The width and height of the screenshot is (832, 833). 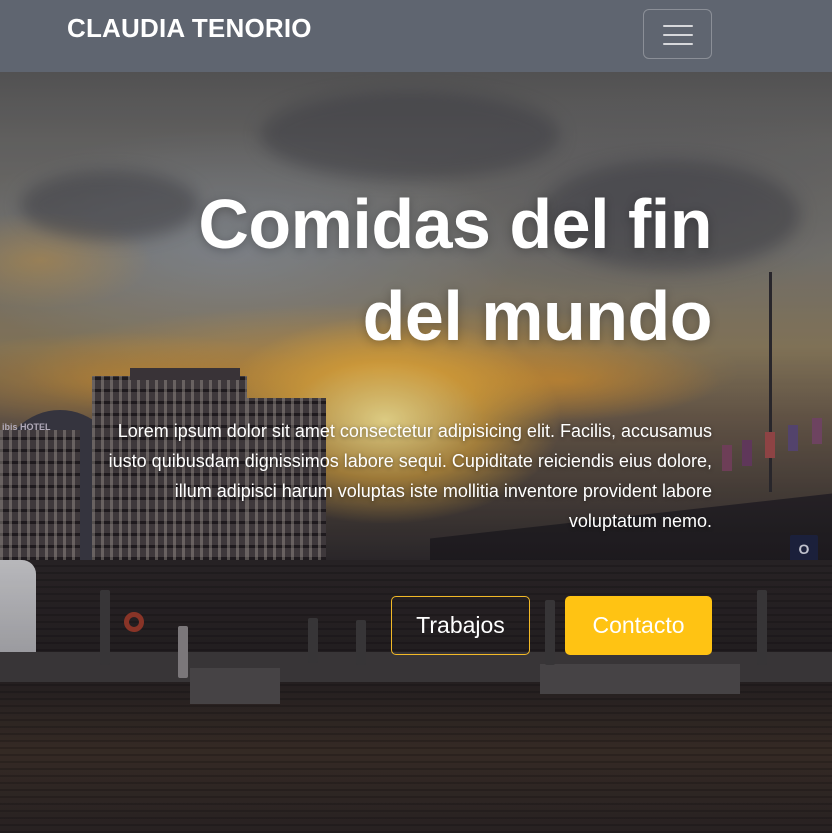 What do you see at coordinates (455, 224) in the screenshot?
I see `hero-title-line-1: Comidas del fin` at bounding box center [455, 224].